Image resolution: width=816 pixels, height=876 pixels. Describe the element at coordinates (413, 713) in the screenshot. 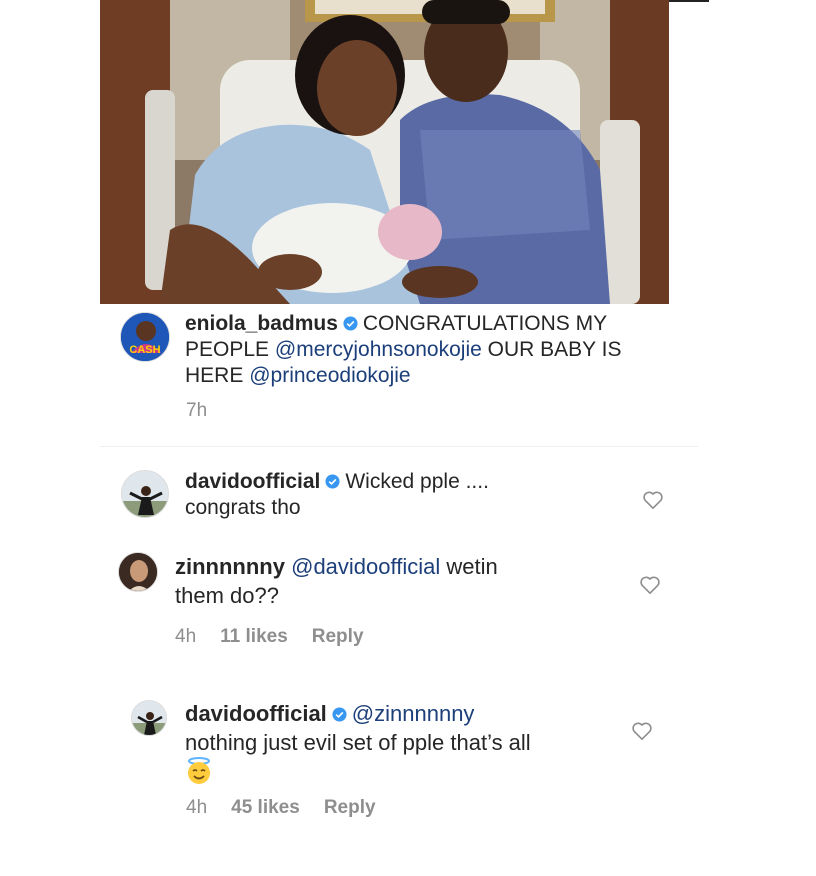

I see `mention-link: @zinnnnnny` at that location.